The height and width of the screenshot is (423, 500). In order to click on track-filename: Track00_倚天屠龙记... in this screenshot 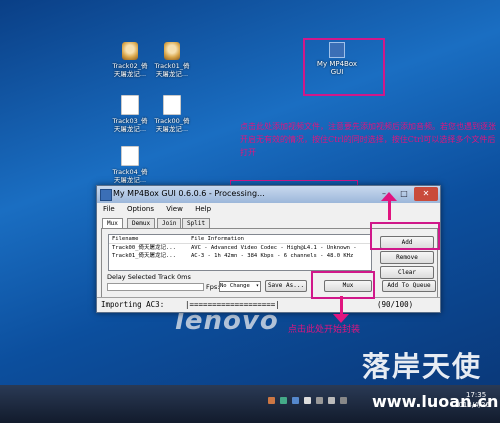, I will do `click(144, 248)`.